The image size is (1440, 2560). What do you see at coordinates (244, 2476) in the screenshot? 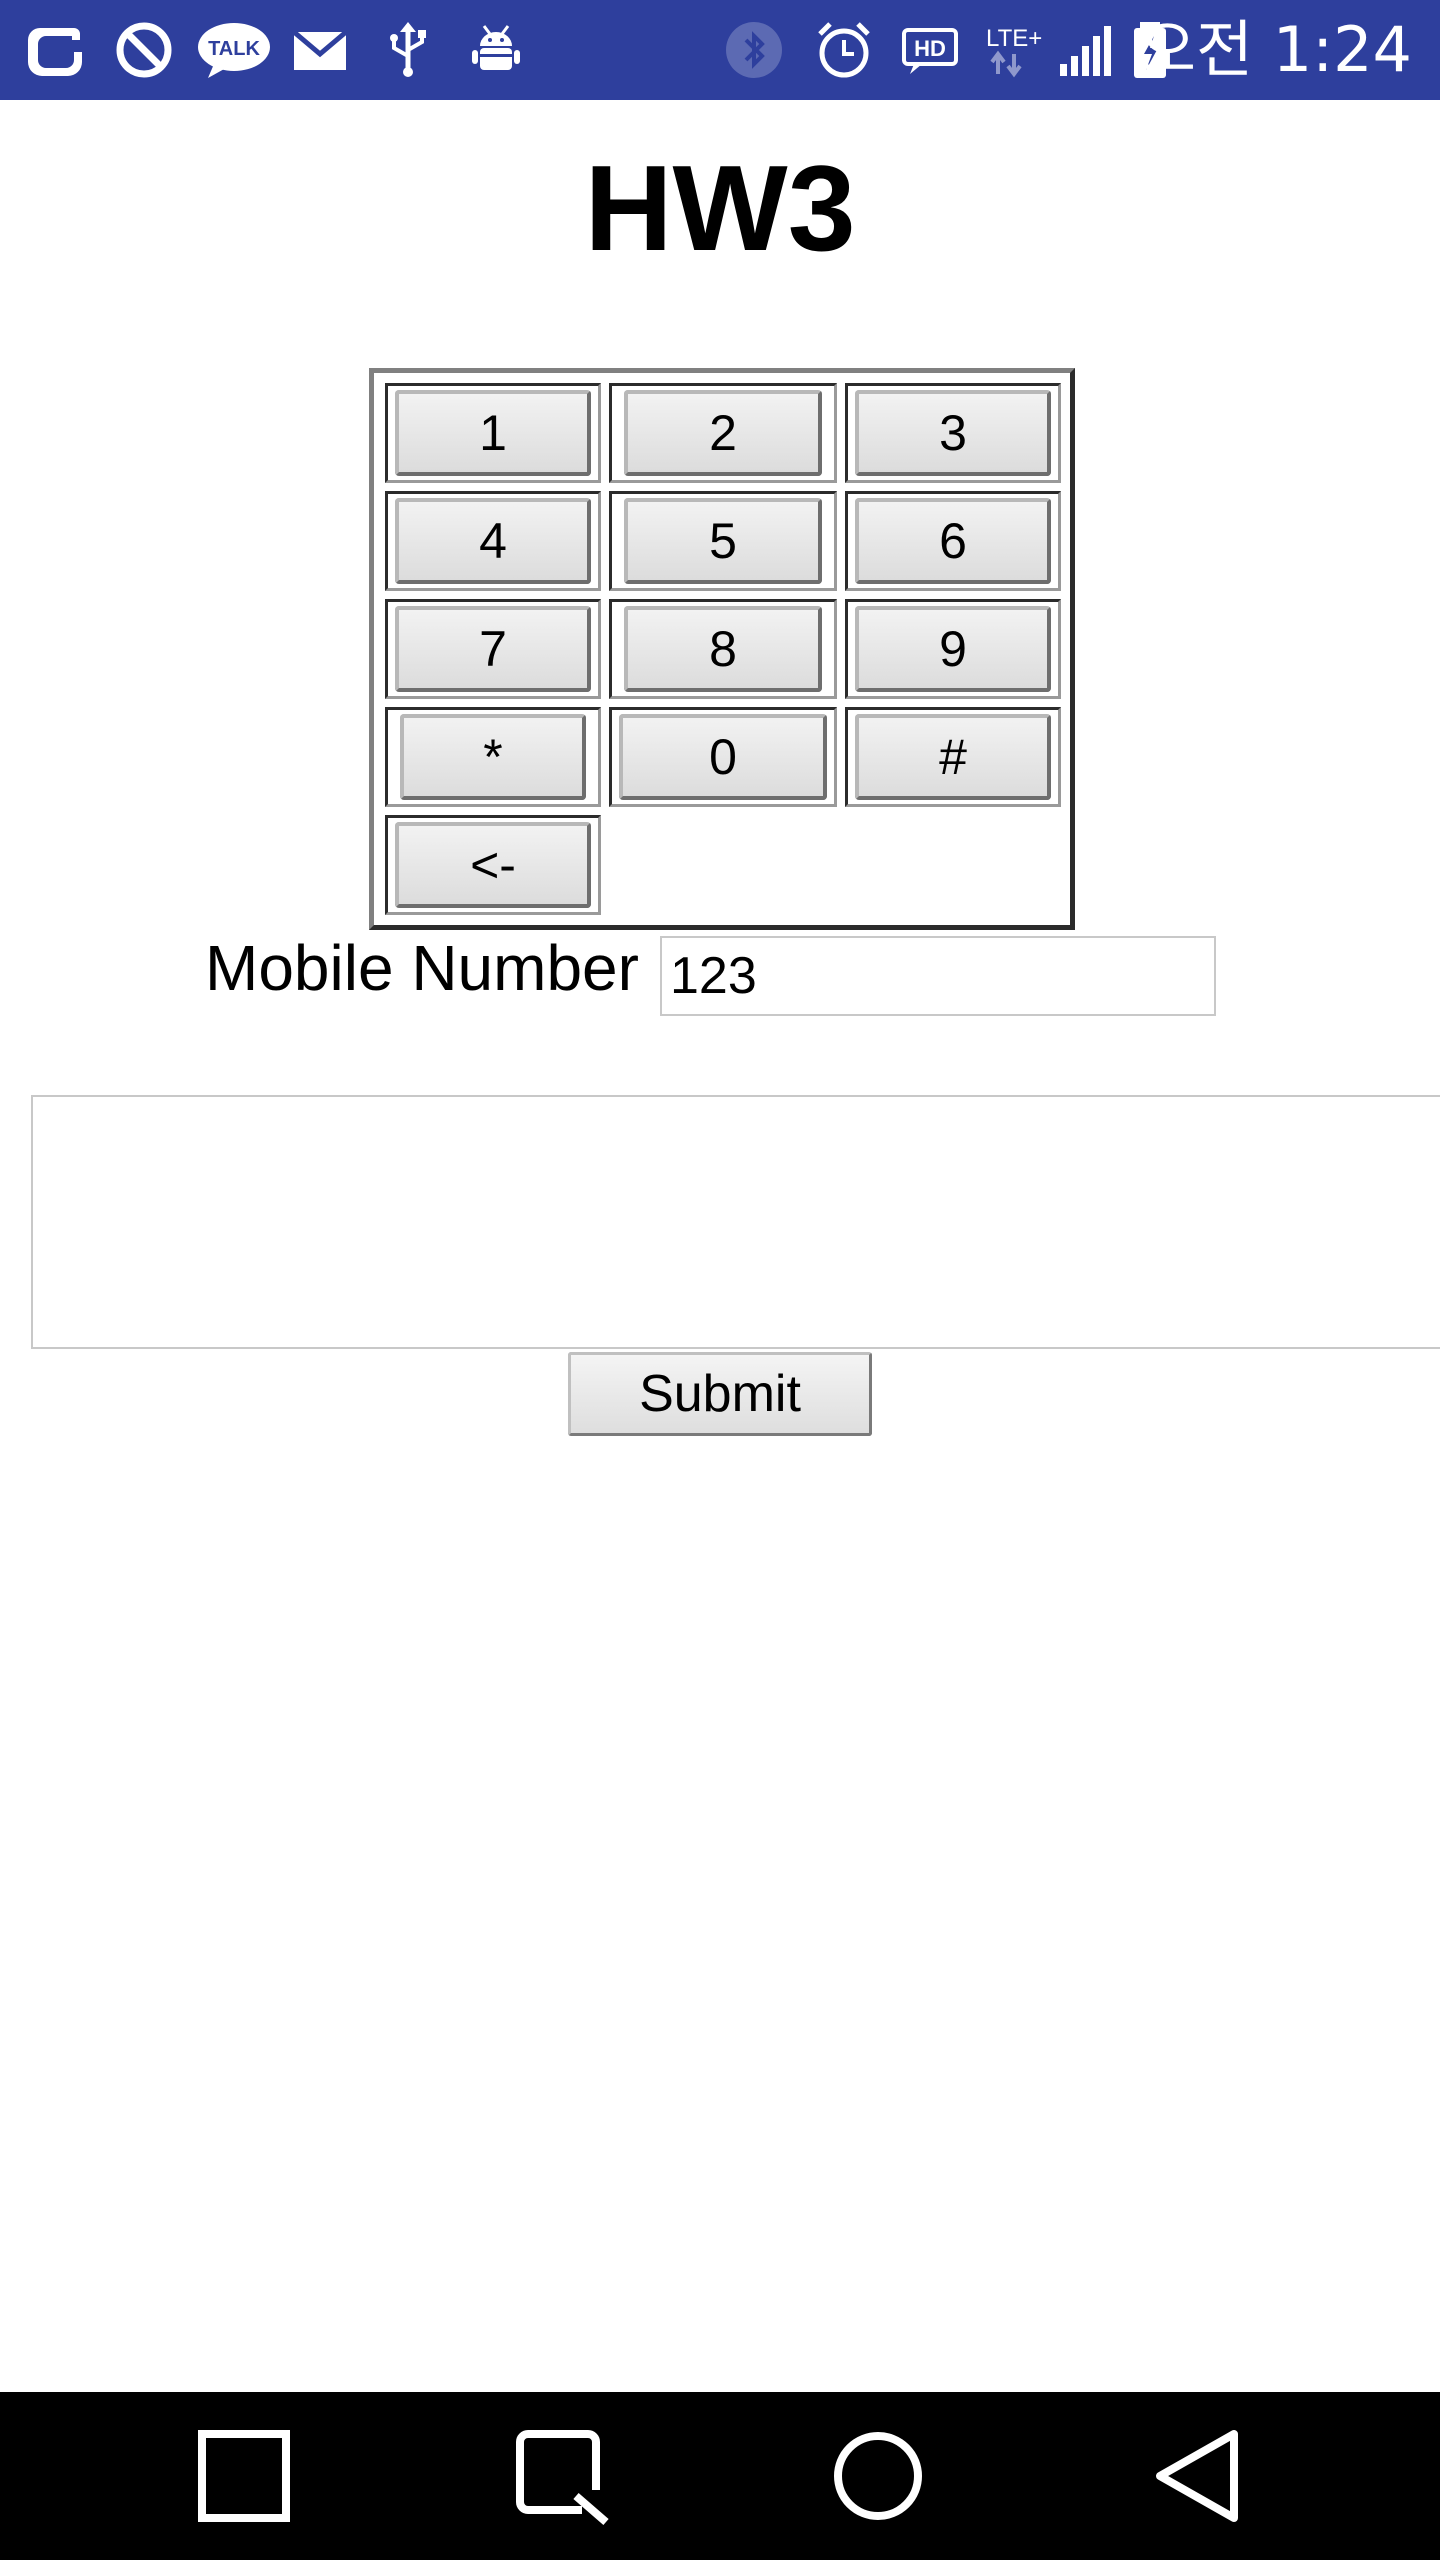
I see `recent-apps-icon` at bounding box center [244, 2476].